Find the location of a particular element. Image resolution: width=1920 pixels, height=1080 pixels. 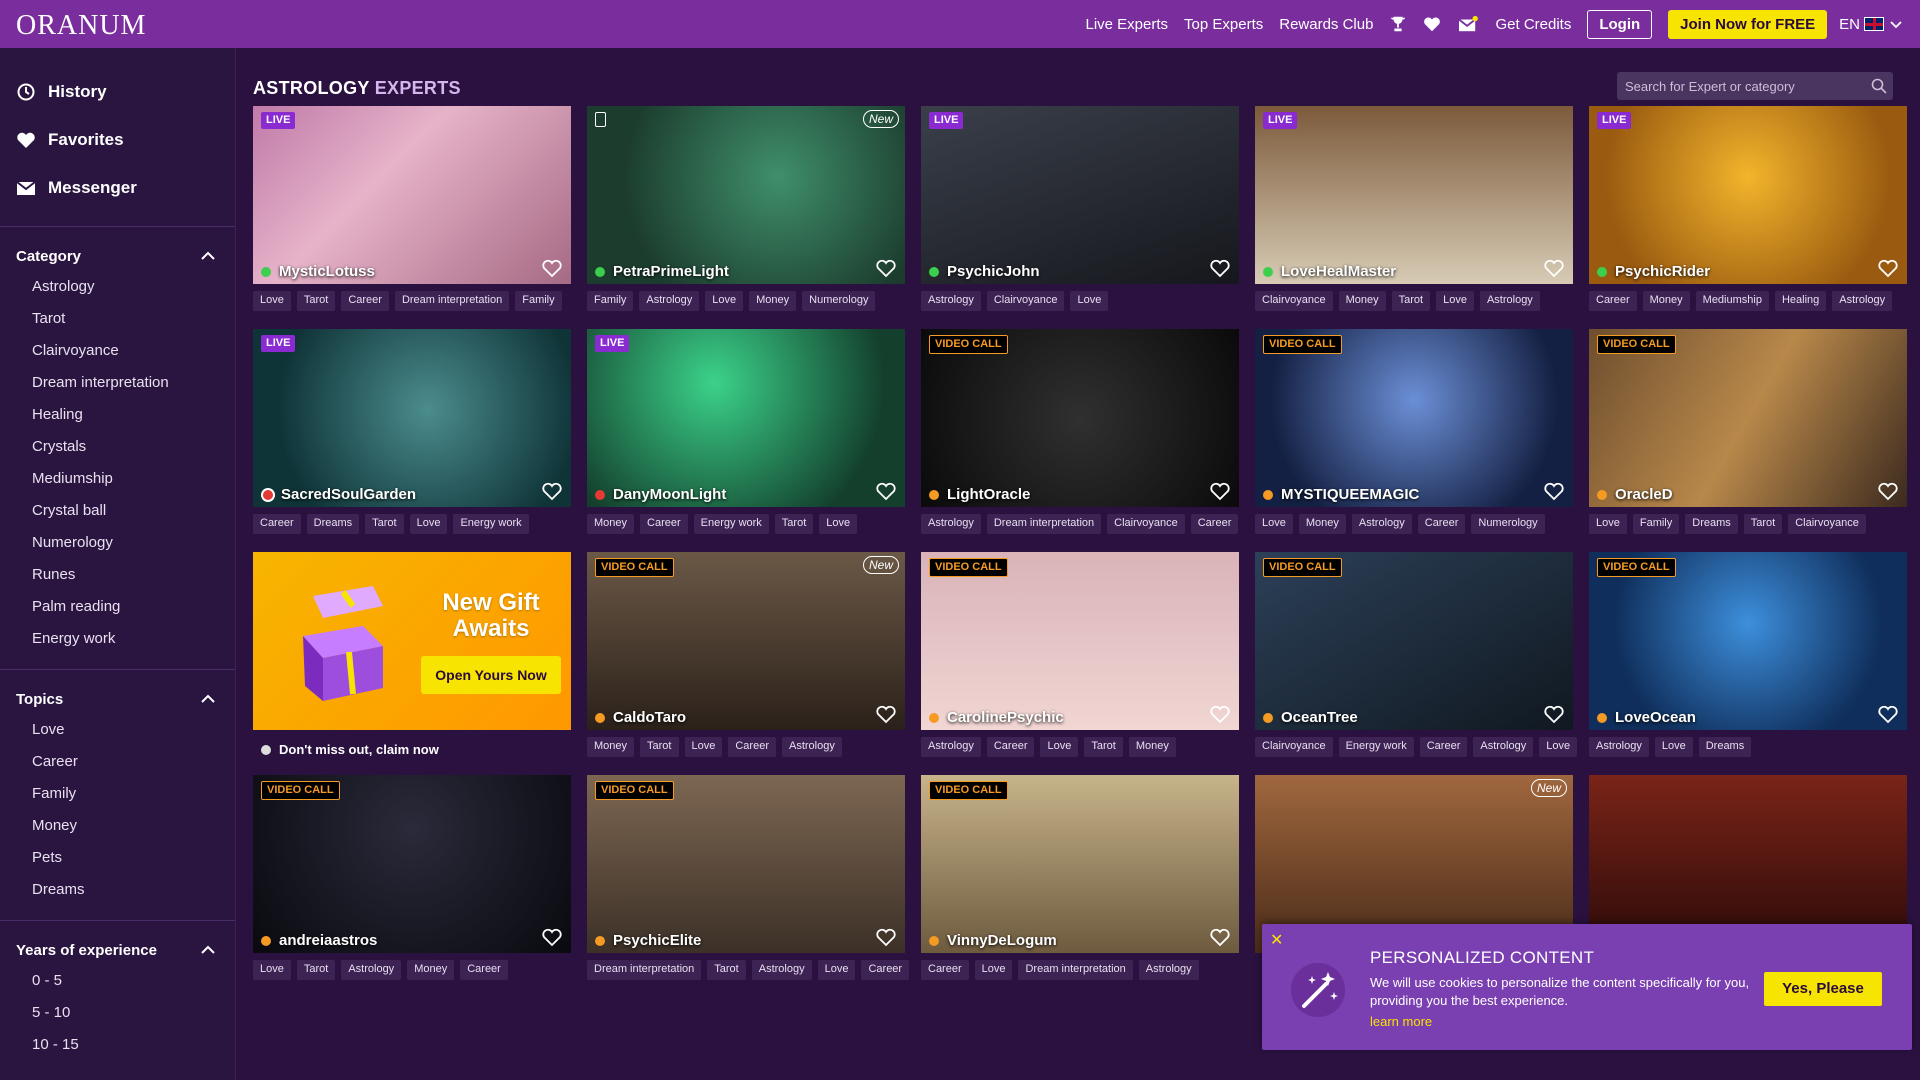

tag: Dreams is located at coordinates (333, 524).